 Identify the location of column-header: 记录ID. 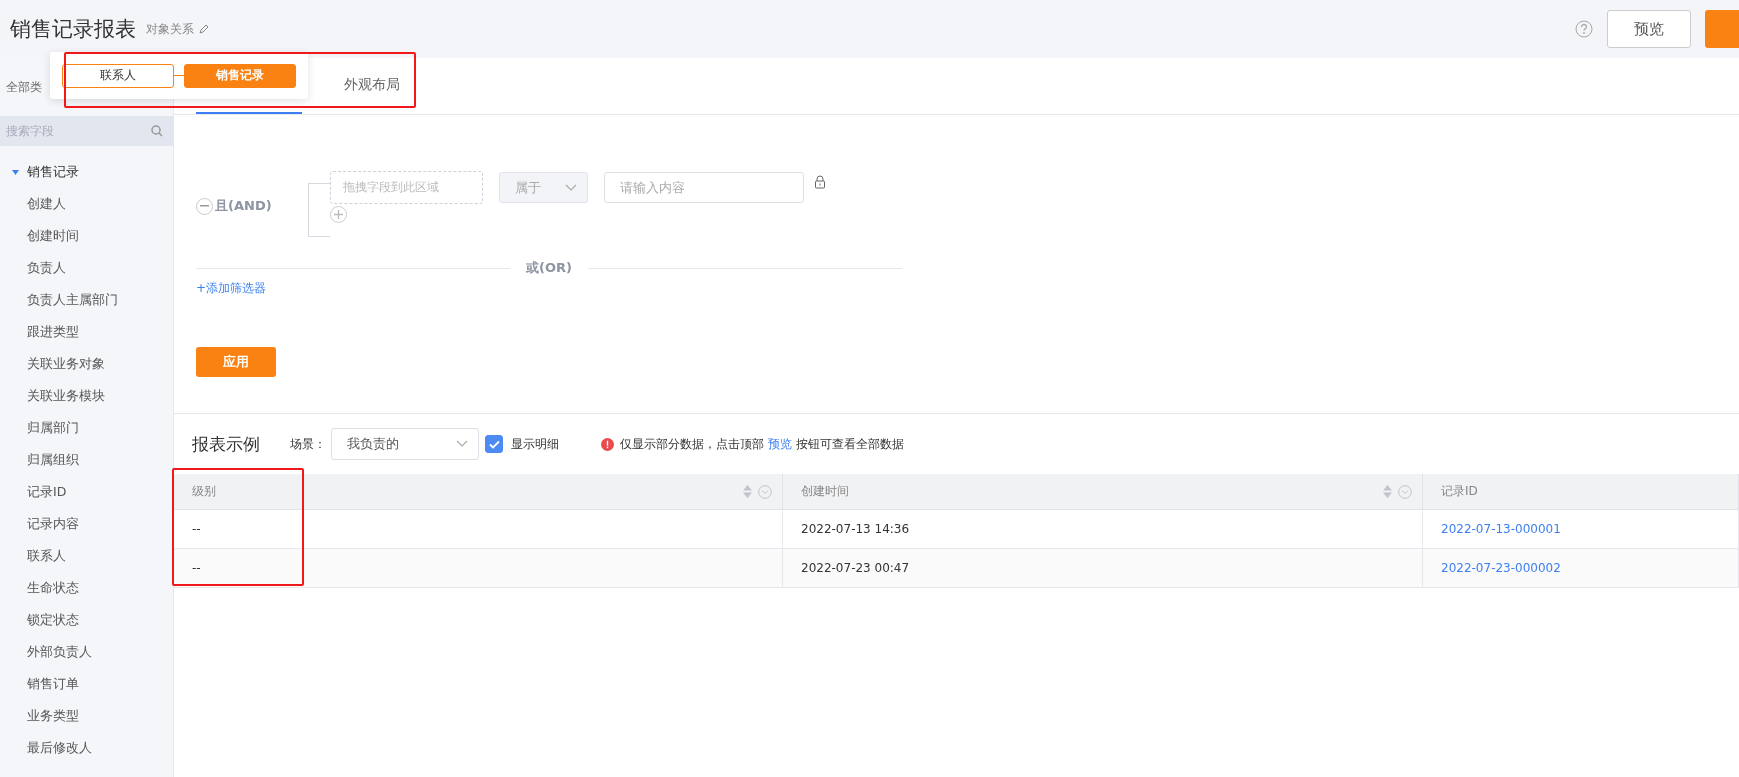
(1581, 492).